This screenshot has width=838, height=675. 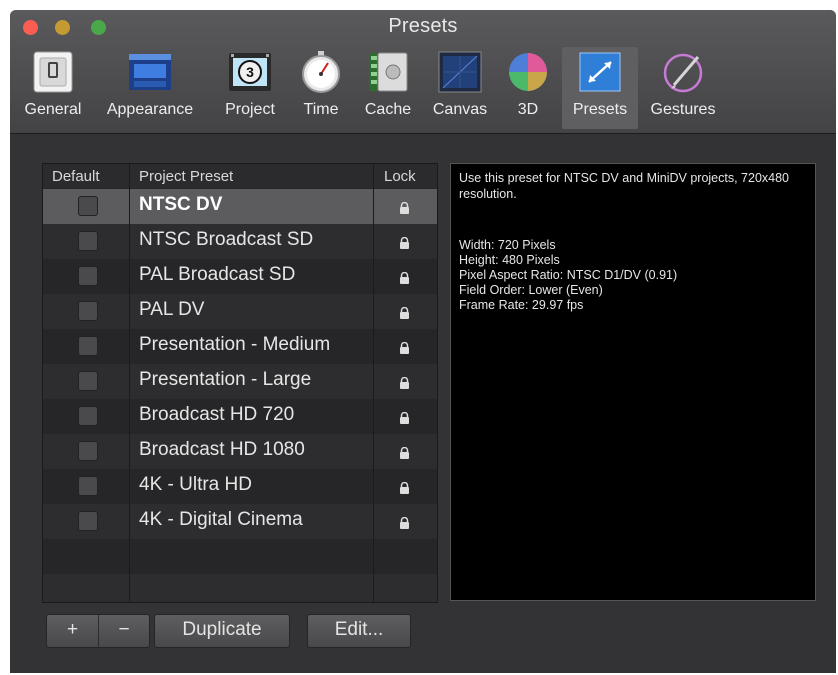 What do you see at coordinates (240, 206) in the screenshot?
I see `table-row: NTSC DV` at bounding box center [240, 206].